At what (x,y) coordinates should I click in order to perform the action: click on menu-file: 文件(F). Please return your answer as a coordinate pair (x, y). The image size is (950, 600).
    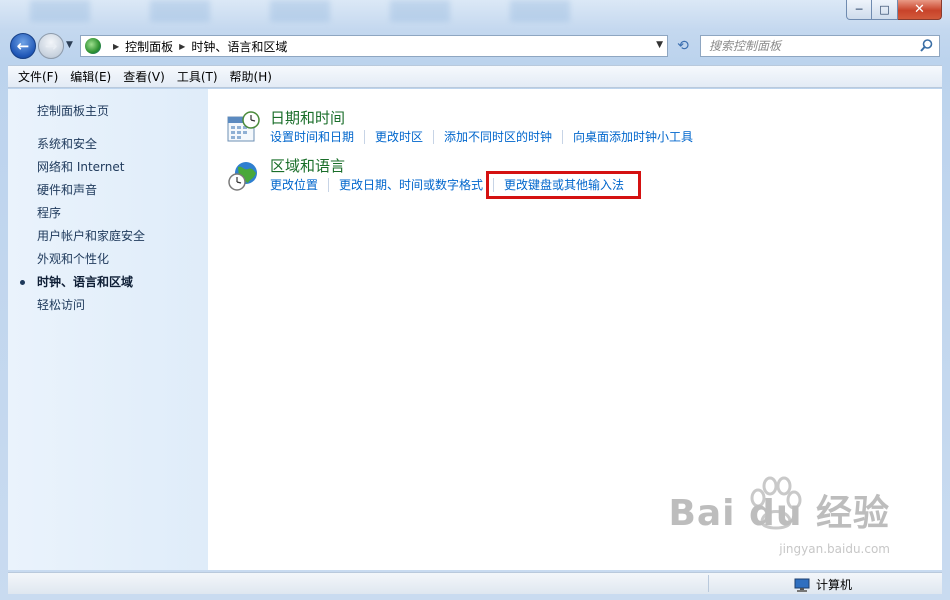
    Looking at the image, I should click on (38, 76).